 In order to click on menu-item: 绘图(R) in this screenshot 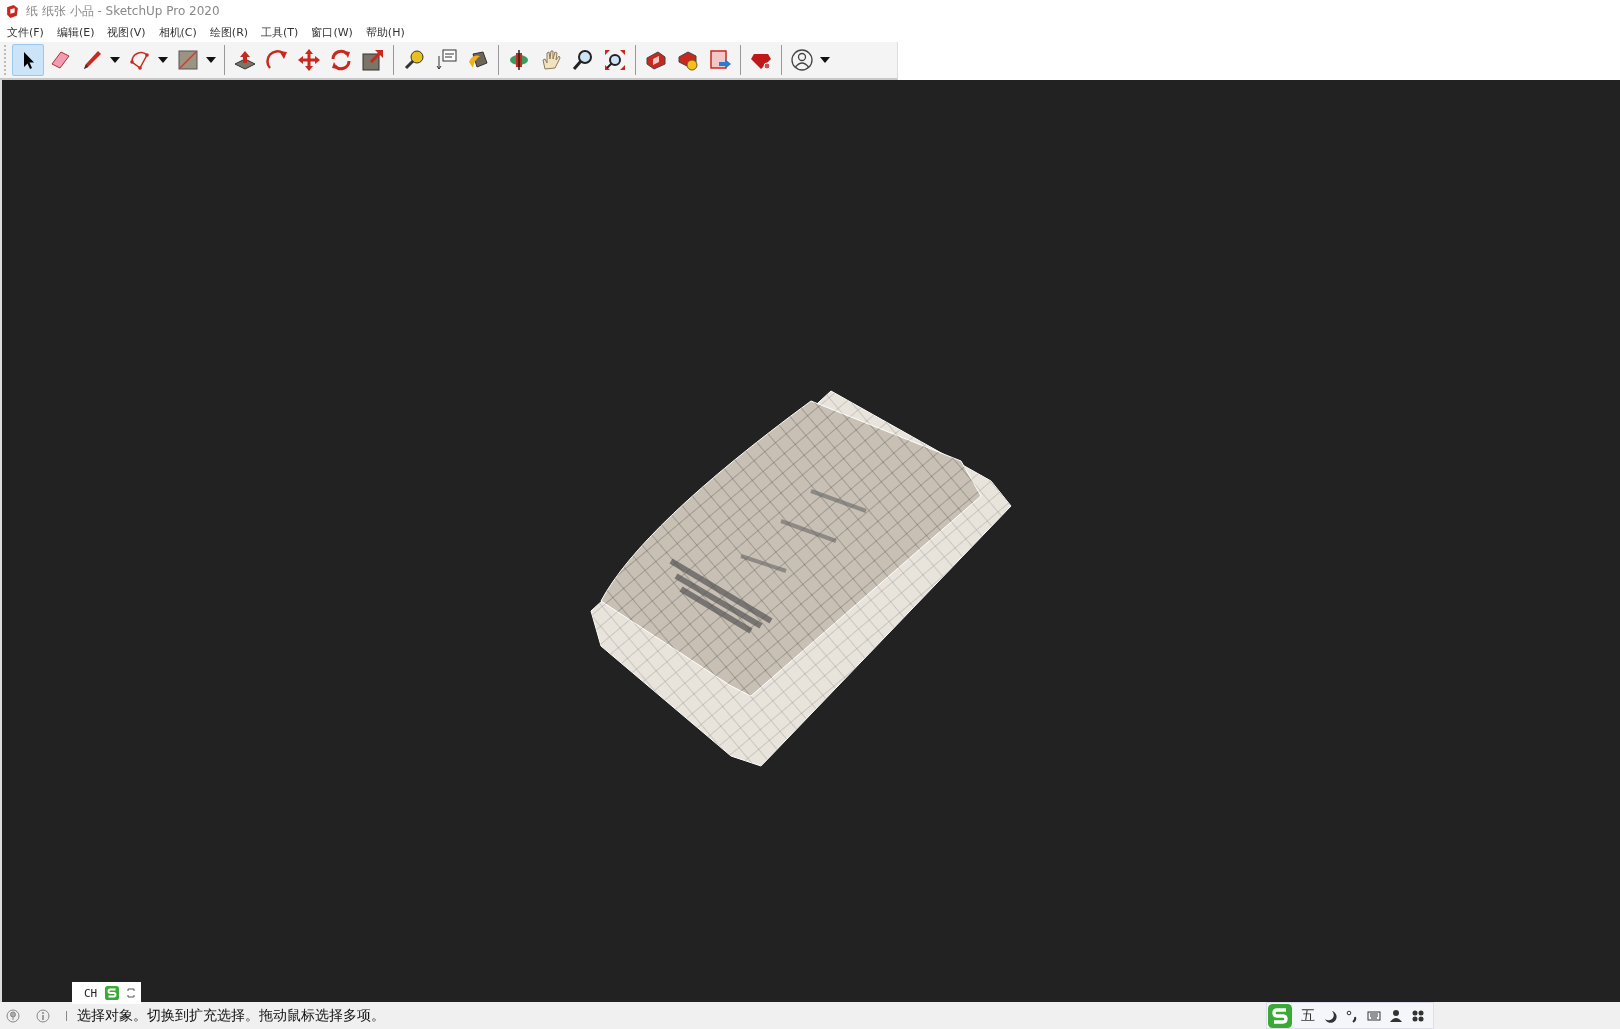, I will do `click(229, 32)`.